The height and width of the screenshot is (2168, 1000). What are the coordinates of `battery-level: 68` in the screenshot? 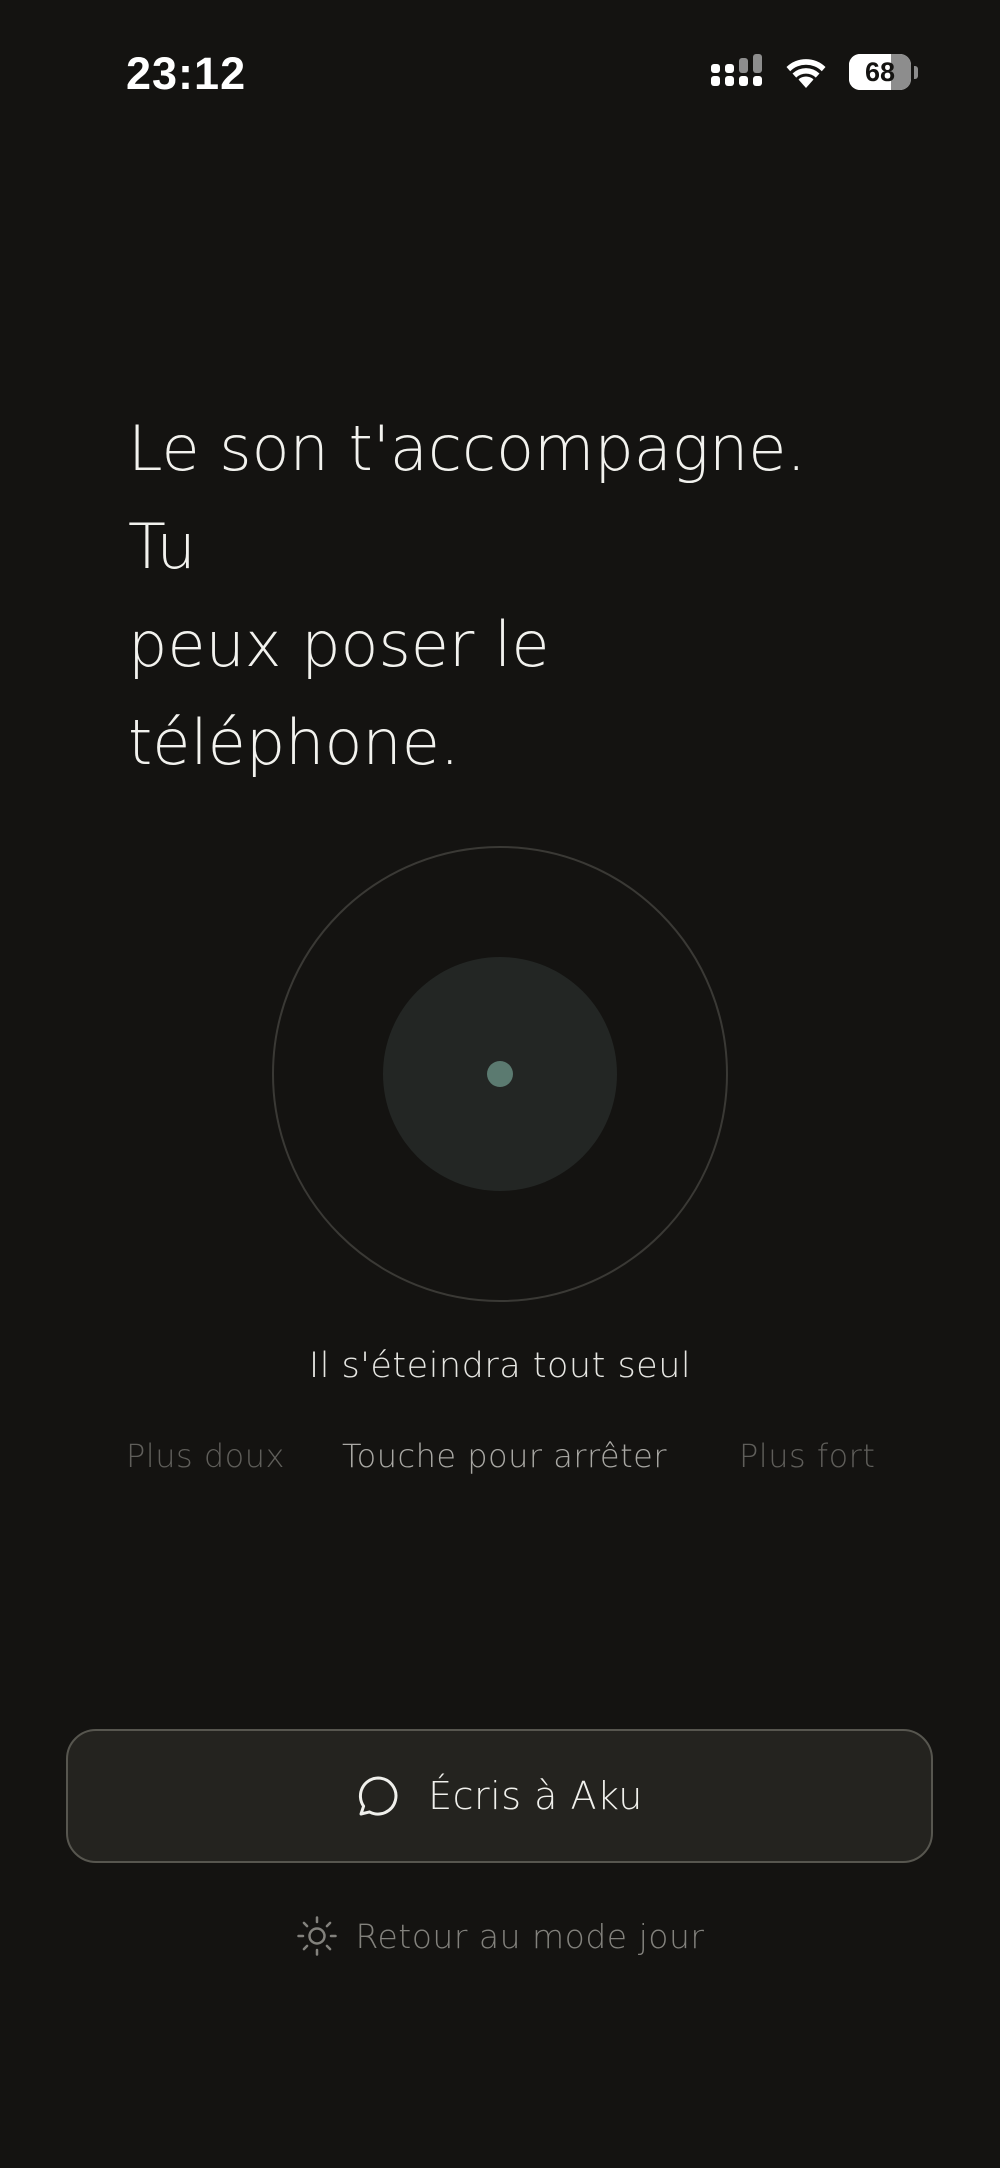 It's located at (880, 71).